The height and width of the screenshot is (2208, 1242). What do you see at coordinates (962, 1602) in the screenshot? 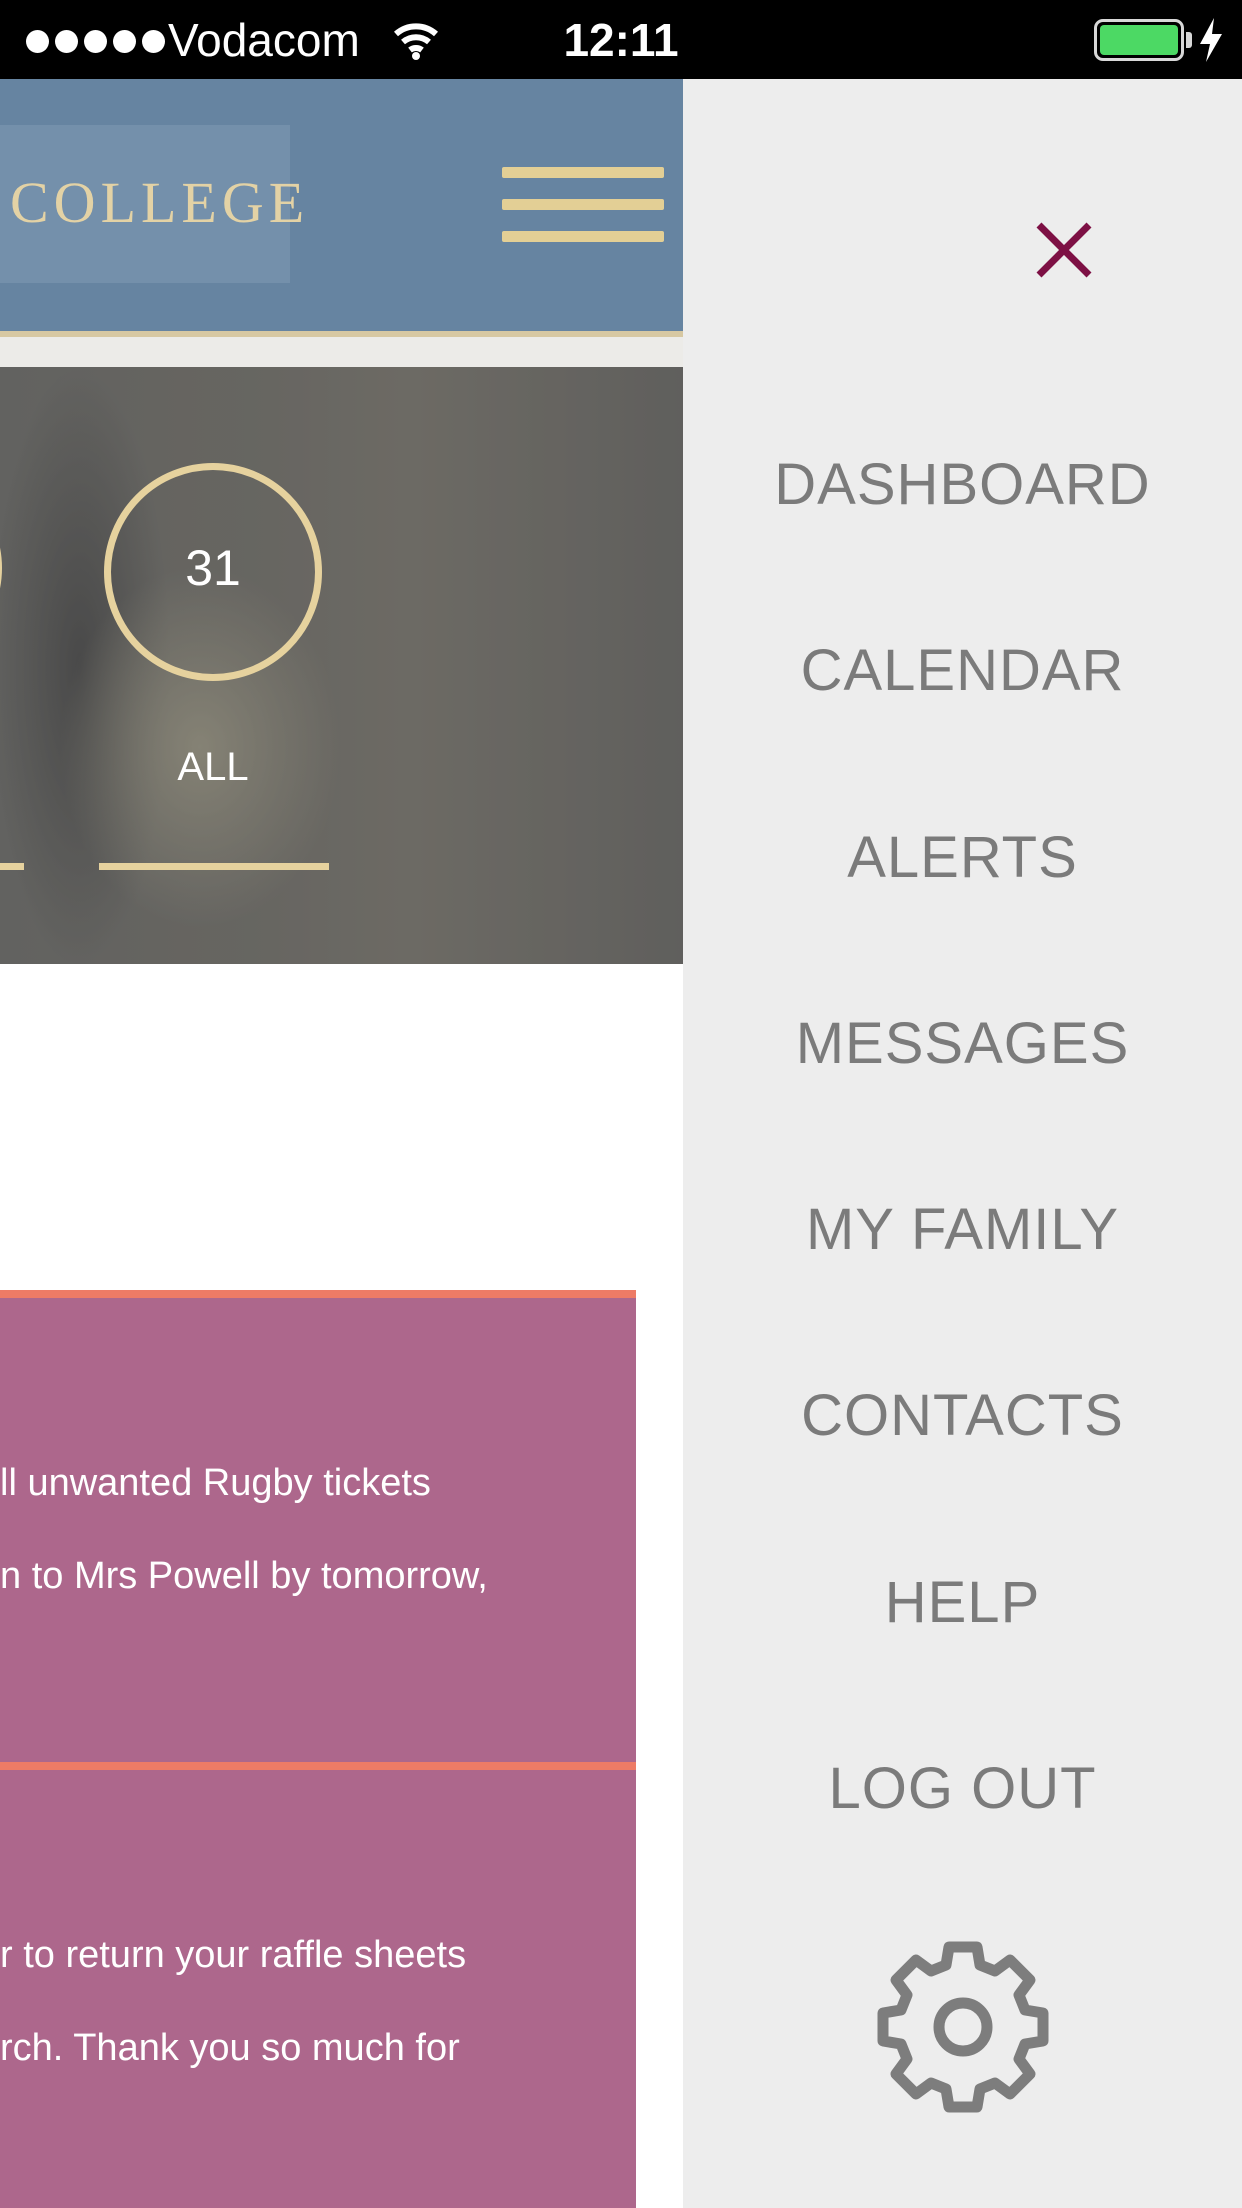
I see `menu-item-help: HELP` at bounding box center [962, 1602].